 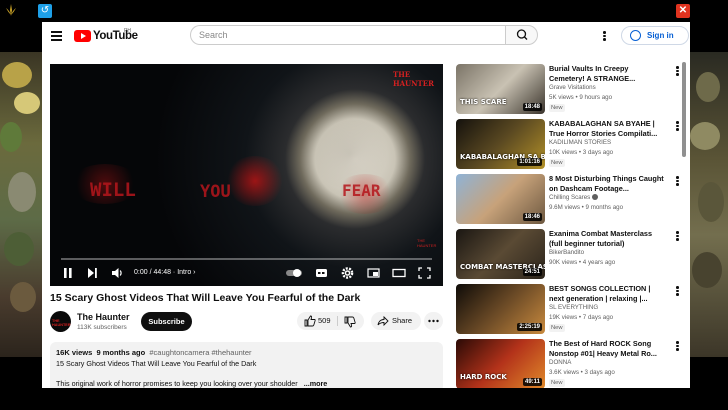 I want to click on masthead: YouTube PH Search Sign in, so click(x=366, y=35).